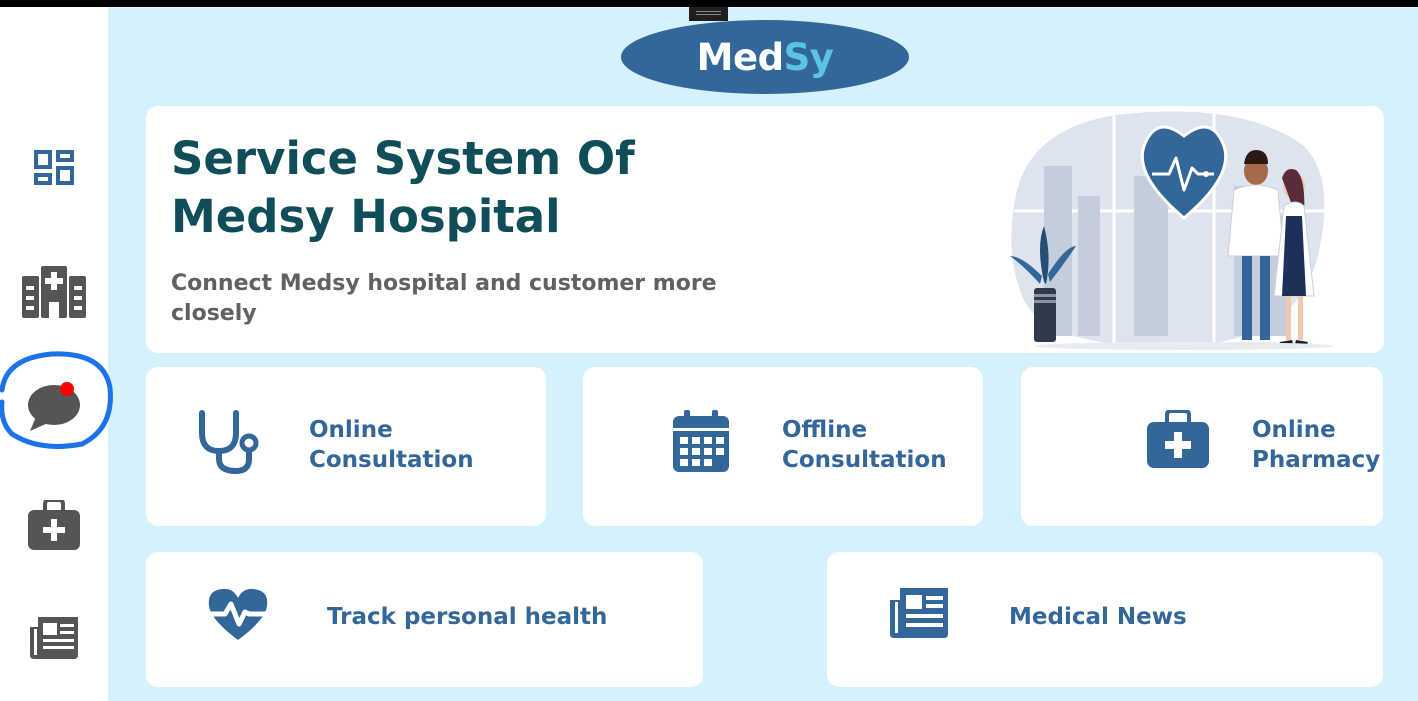 Image resolution: width=1418 pixels, height=701 pixels. I want to click on online-pharmacy-card: Online Pharmacy, so click(1202, 446).